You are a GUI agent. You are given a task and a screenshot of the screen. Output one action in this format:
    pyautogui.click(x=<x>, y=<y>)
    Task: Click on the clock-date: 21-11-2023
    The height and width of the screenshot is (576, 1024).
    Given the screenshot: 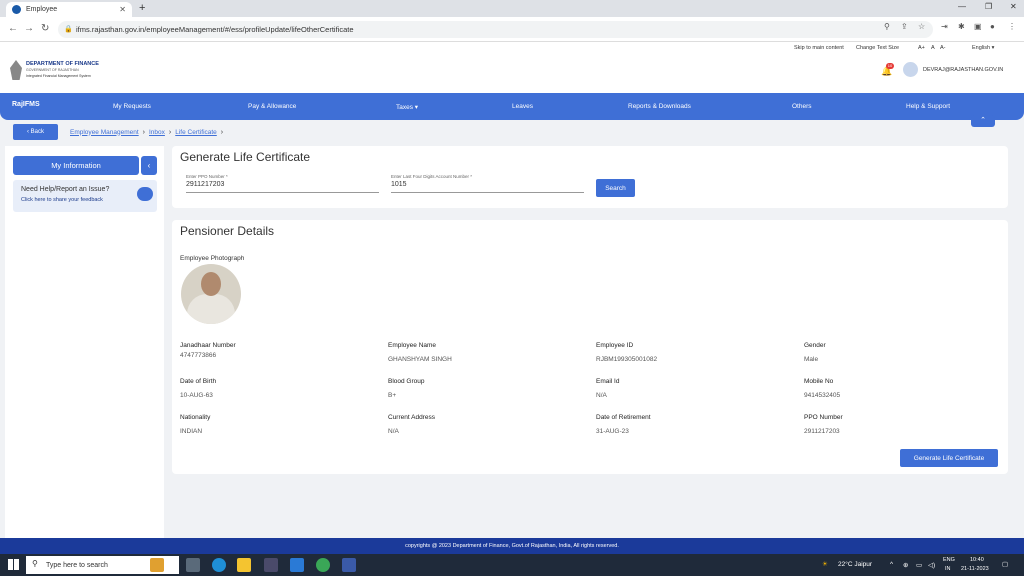 What is the action you would take?
    pyautogui.click(x=975, y=569)
    